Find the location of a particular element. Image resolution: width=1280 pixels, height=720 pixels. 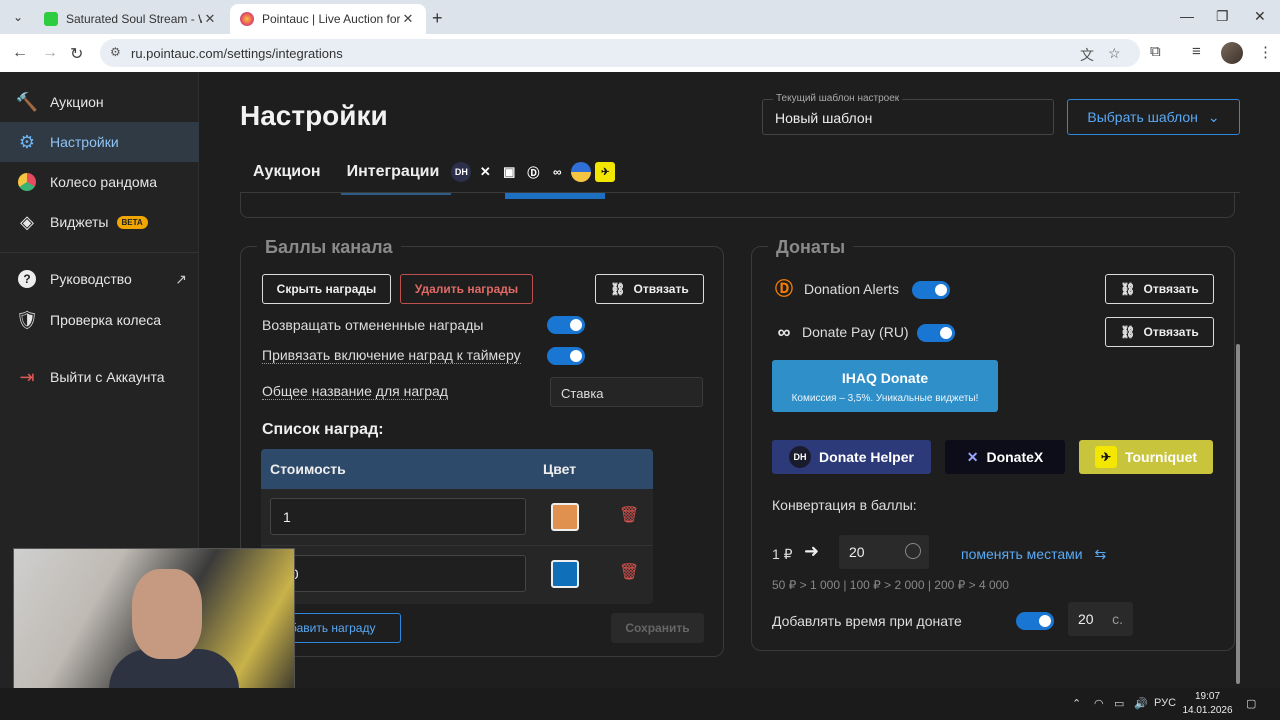

reward-cost-input: 00 is located at coordinates (398, 573).